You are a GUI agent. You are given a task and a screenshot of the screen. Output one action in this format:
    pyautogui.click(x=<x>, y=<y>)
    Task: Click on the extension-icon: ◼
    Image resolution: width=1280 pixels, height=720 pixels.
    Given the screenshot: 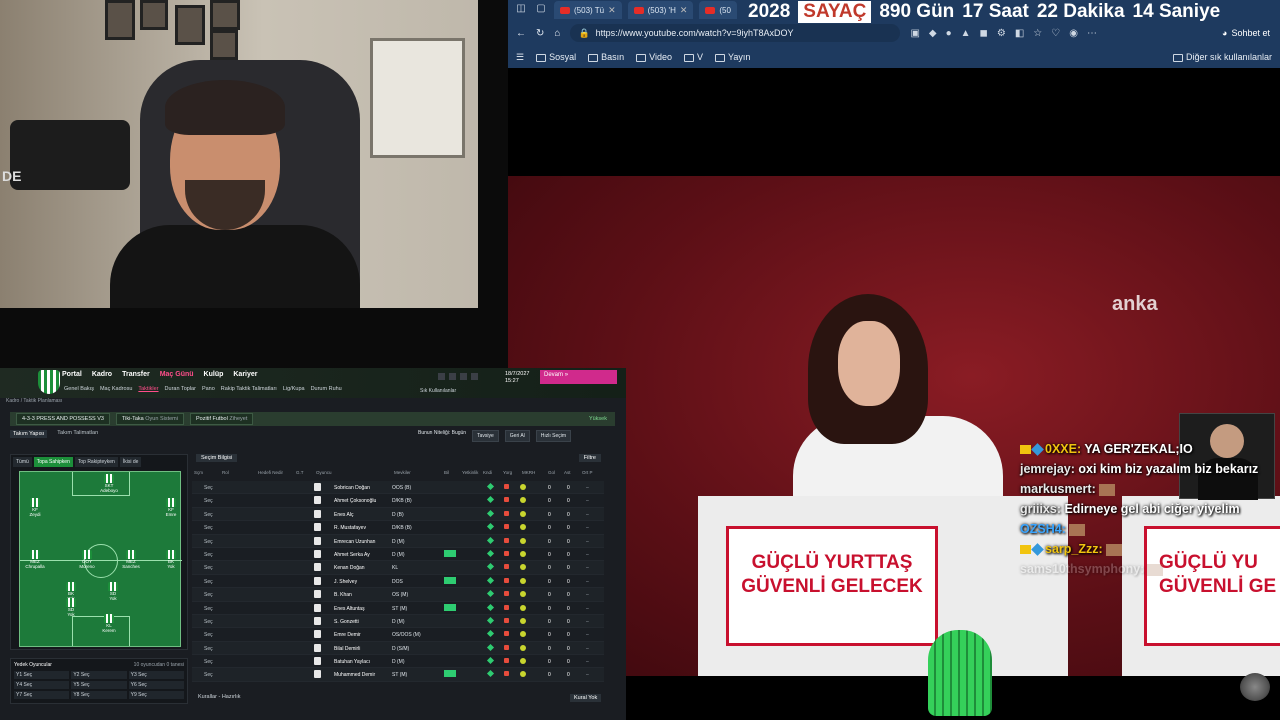 What is the action you would take?
    pyautogui.click(x=984, y=33)
    